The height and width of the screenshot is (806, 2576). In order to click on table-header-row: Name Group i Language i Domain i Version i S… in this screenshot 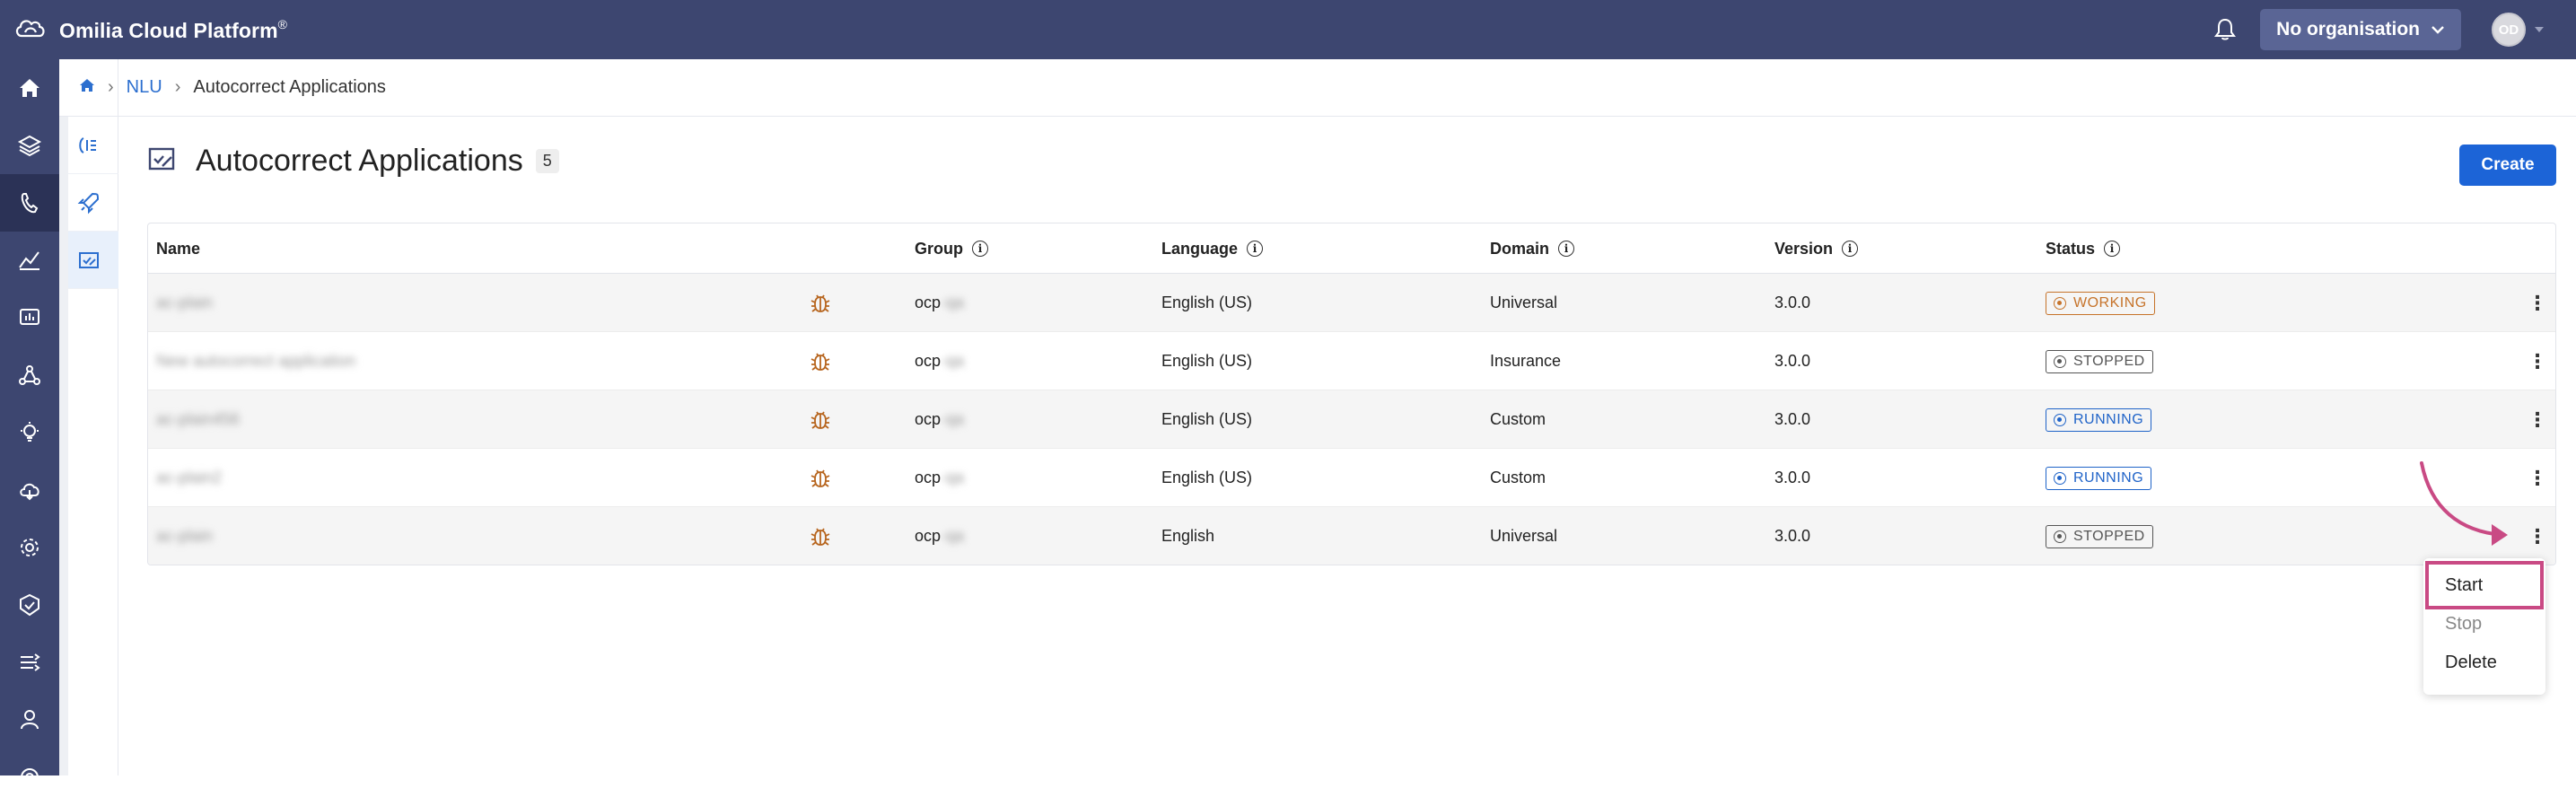, I will do `click(1351, 248)`.